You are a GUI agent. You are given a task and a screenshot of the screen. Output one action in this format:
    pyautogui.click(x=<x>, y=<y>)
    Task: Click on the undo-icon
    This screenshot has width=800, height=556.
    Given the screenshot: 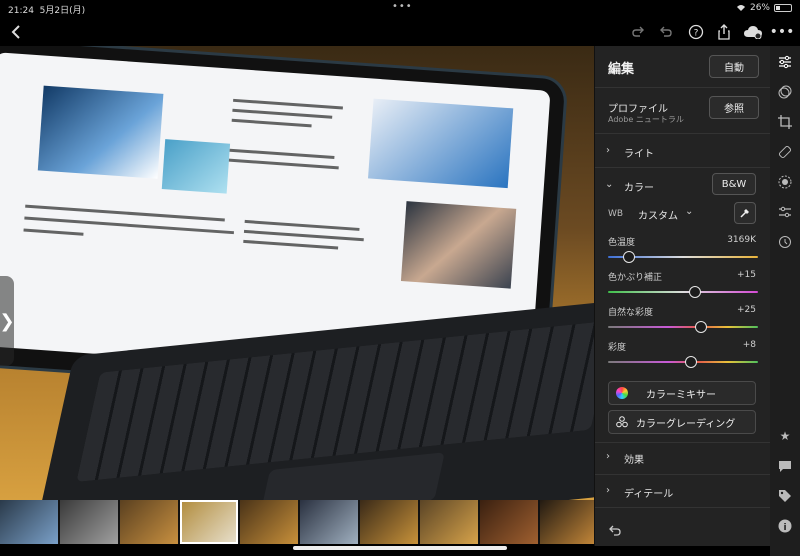 What is the action you would take?
    pyautogui.click(x=666, y=32)
    